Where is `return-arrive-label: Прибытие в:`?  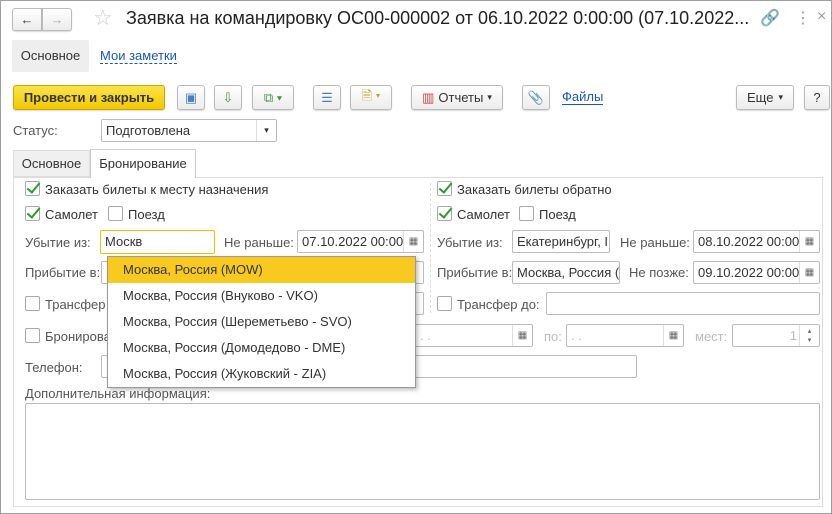
return-arrive-label: Прибытие в: is located at coordinates (475, 272).